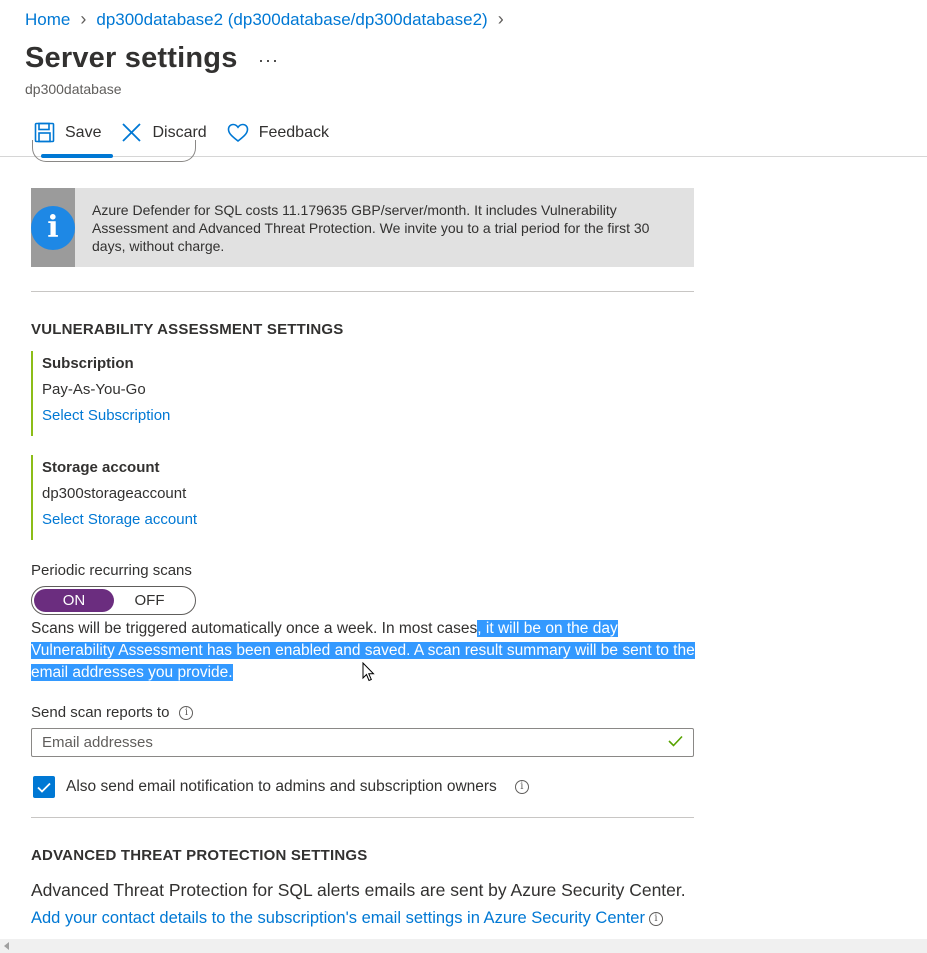 Image resolution: width=927 pixels, height=953 pixels. I want to click on scroll-left-icon, so click(6, 946).